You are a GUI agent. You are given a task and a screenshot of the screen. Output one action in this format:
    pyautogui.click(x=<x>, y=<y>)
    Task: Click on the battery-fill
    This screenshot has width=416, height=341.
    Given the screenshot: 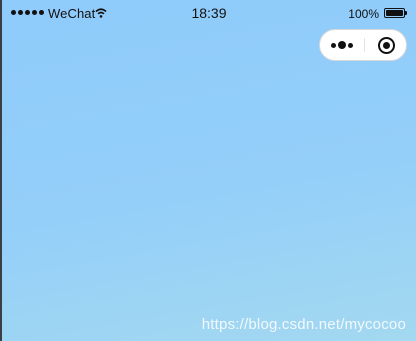 What is the action you would take?
    pyautogui.click(x=394, y=13)
    